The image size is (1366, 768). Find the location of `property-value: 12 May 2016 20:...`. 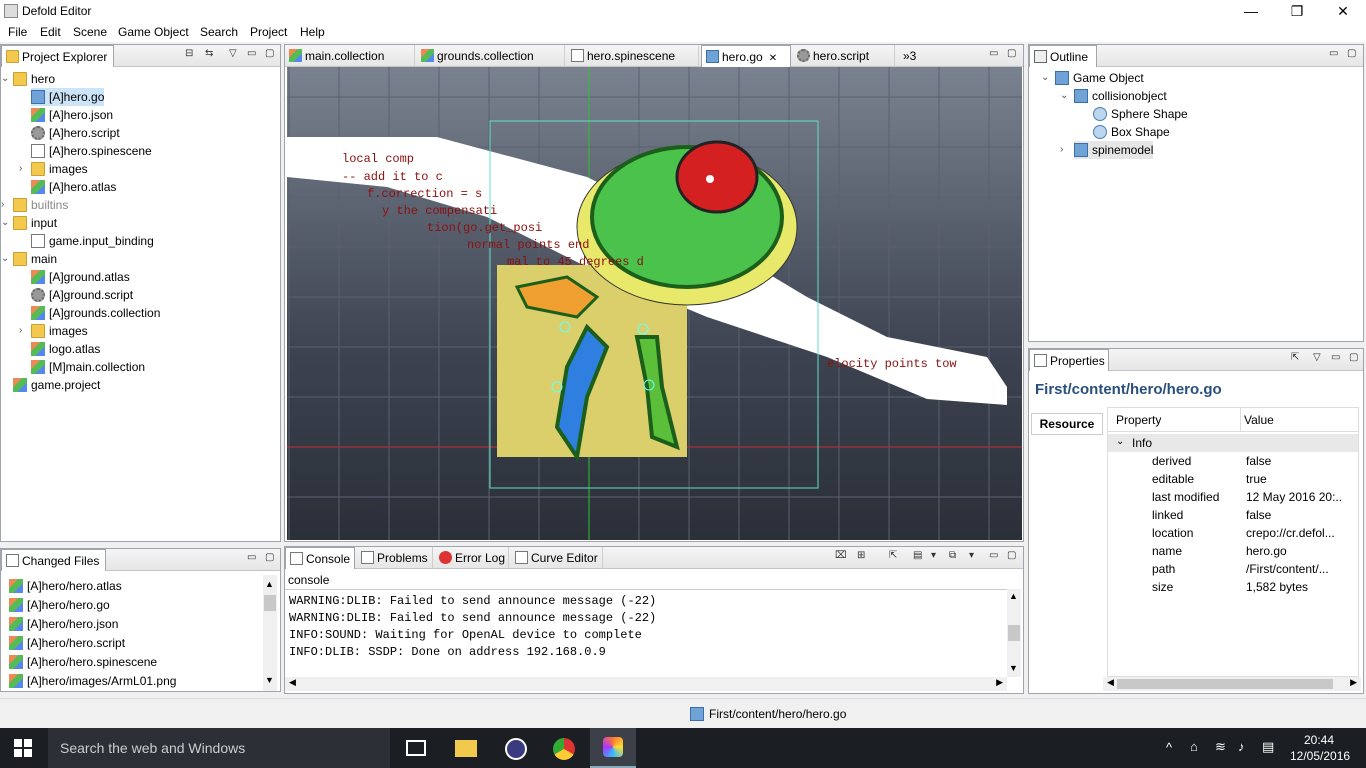

property-value: 12 May 2016 20:... is located at coordinates (1294, 497).